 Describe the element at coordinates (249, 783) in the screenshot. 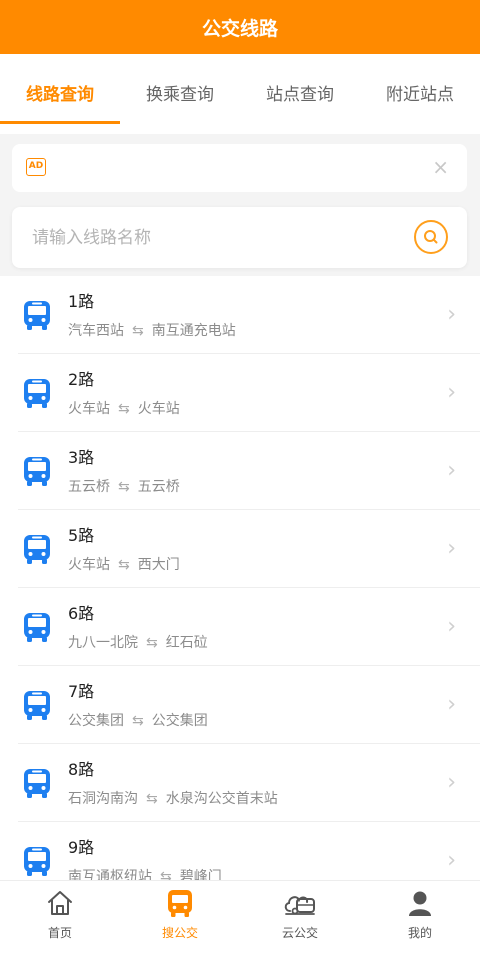

I see `route-row: 8路 石洞沟南沟 ⇆ 水泉沟公交首末站 ›` at that location.